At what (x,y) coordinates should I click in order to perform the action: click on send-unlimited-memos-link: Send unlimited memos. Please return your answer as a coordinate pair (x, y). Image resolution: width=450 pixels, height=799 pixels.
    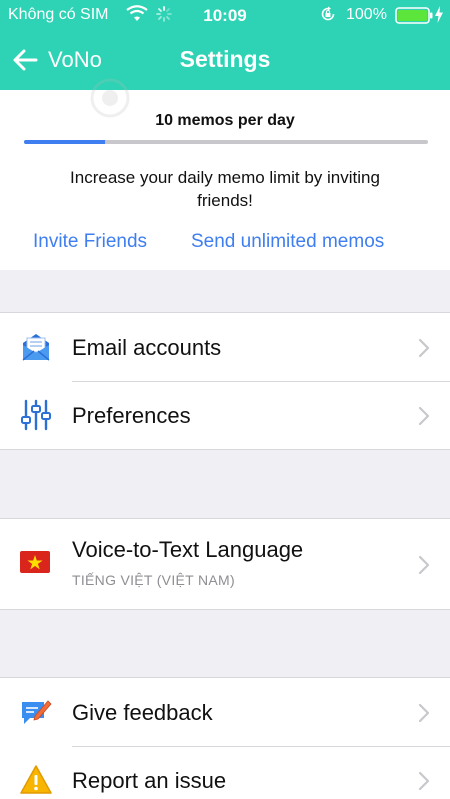
    Looking at the image, I should click on (287, 242).